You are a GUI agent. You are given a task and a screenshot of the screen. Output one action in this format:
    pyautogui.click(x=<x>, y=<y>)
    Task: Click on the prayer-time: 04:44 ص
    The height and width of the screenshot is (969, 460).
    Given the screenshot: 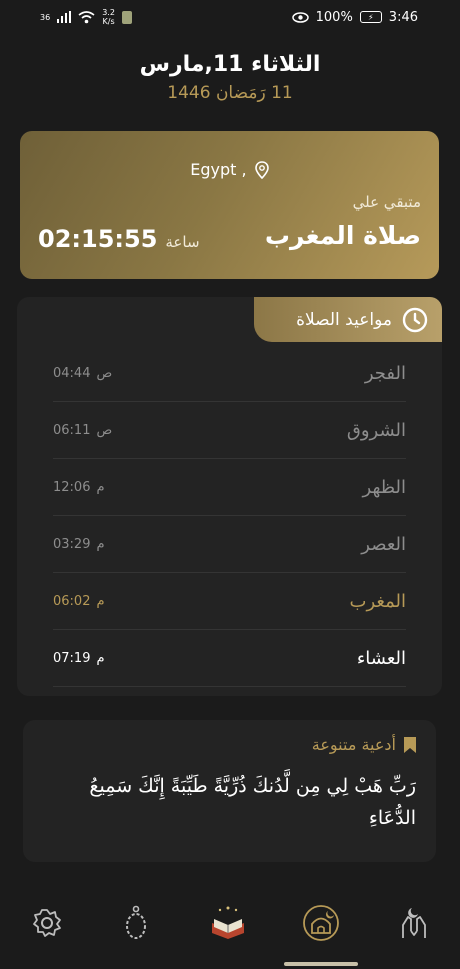 What is the action you would take?
    pyautogui.click(x=82, y=373)
    